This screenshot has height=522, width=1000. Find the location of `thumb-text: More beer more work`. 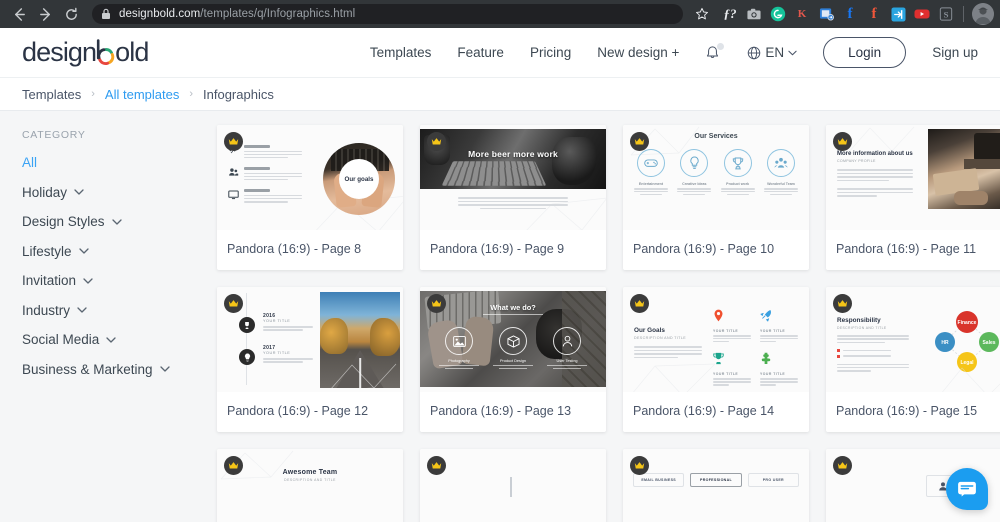

thumb-text: More beer more work is located at coordinates (513, 154).